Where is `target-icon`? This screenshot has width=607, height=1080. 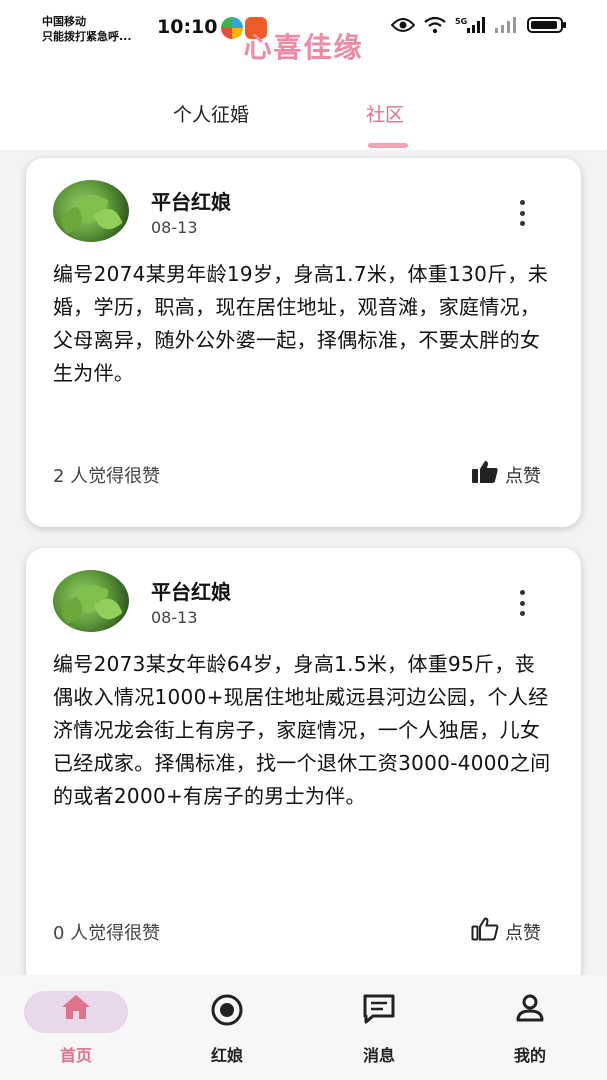
target-icon is located at coordinates (227, 1012).